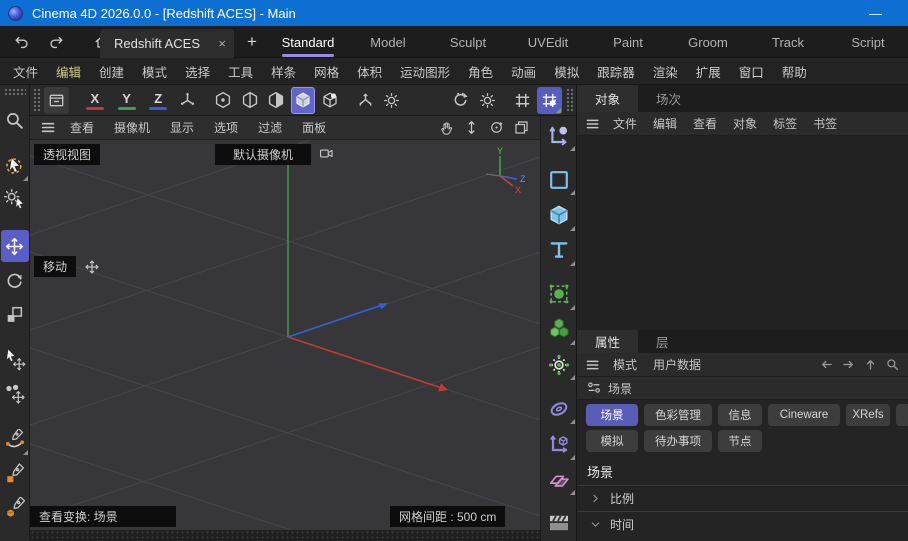 This screenshot has height=541, width=908. What do you see at coordinates (15, 200) in the screenshot?
I see `tool-settings-button` at bounding box center [15, 200].